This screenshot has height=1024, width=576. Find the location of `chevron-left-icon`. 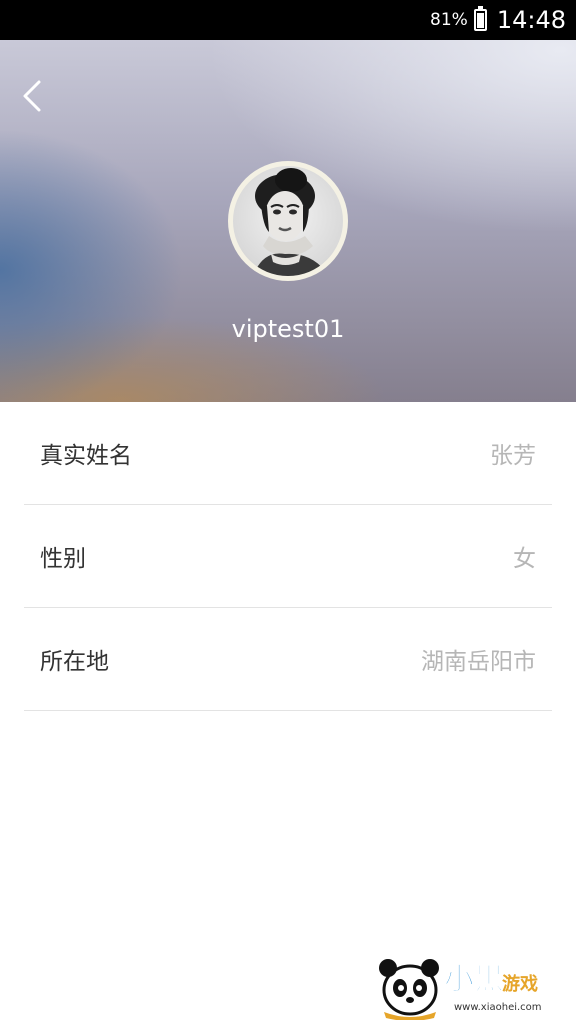

chevron-left-icon is located at coordinates (32, 96).